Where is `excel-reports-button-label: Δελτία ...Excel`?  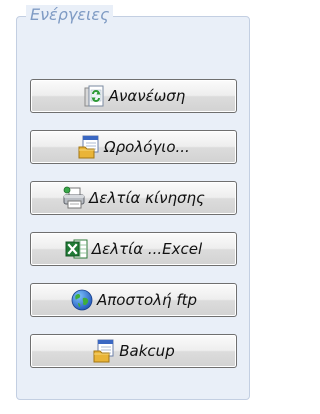 excel-reports-button-label: Δελτία ...Excel is located at coordinates (147, 249).